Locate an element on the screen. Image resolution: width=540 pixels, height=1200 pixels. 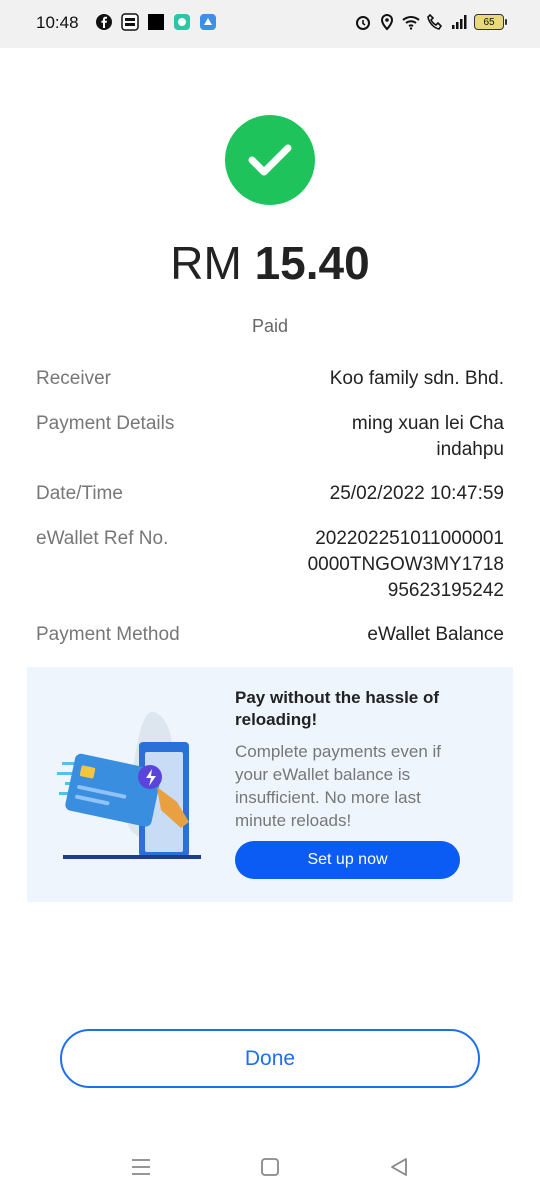
detail-value-line: 95623195242 is located at coordinates (445, 590).